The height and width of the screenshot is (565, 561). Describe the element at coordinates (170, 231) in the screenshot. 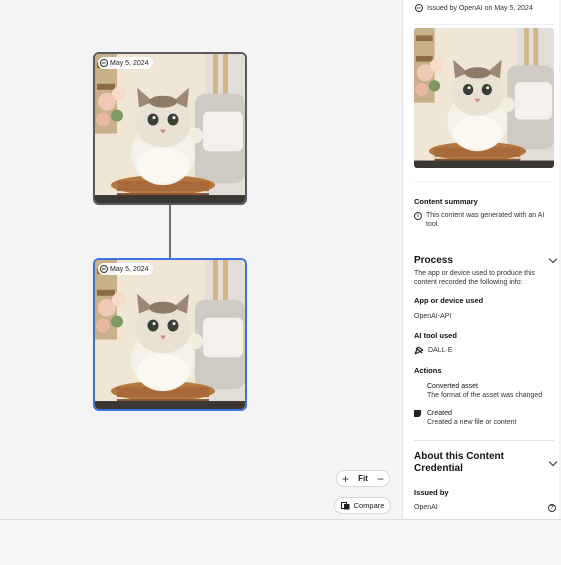

I see `node-connector` at that location.